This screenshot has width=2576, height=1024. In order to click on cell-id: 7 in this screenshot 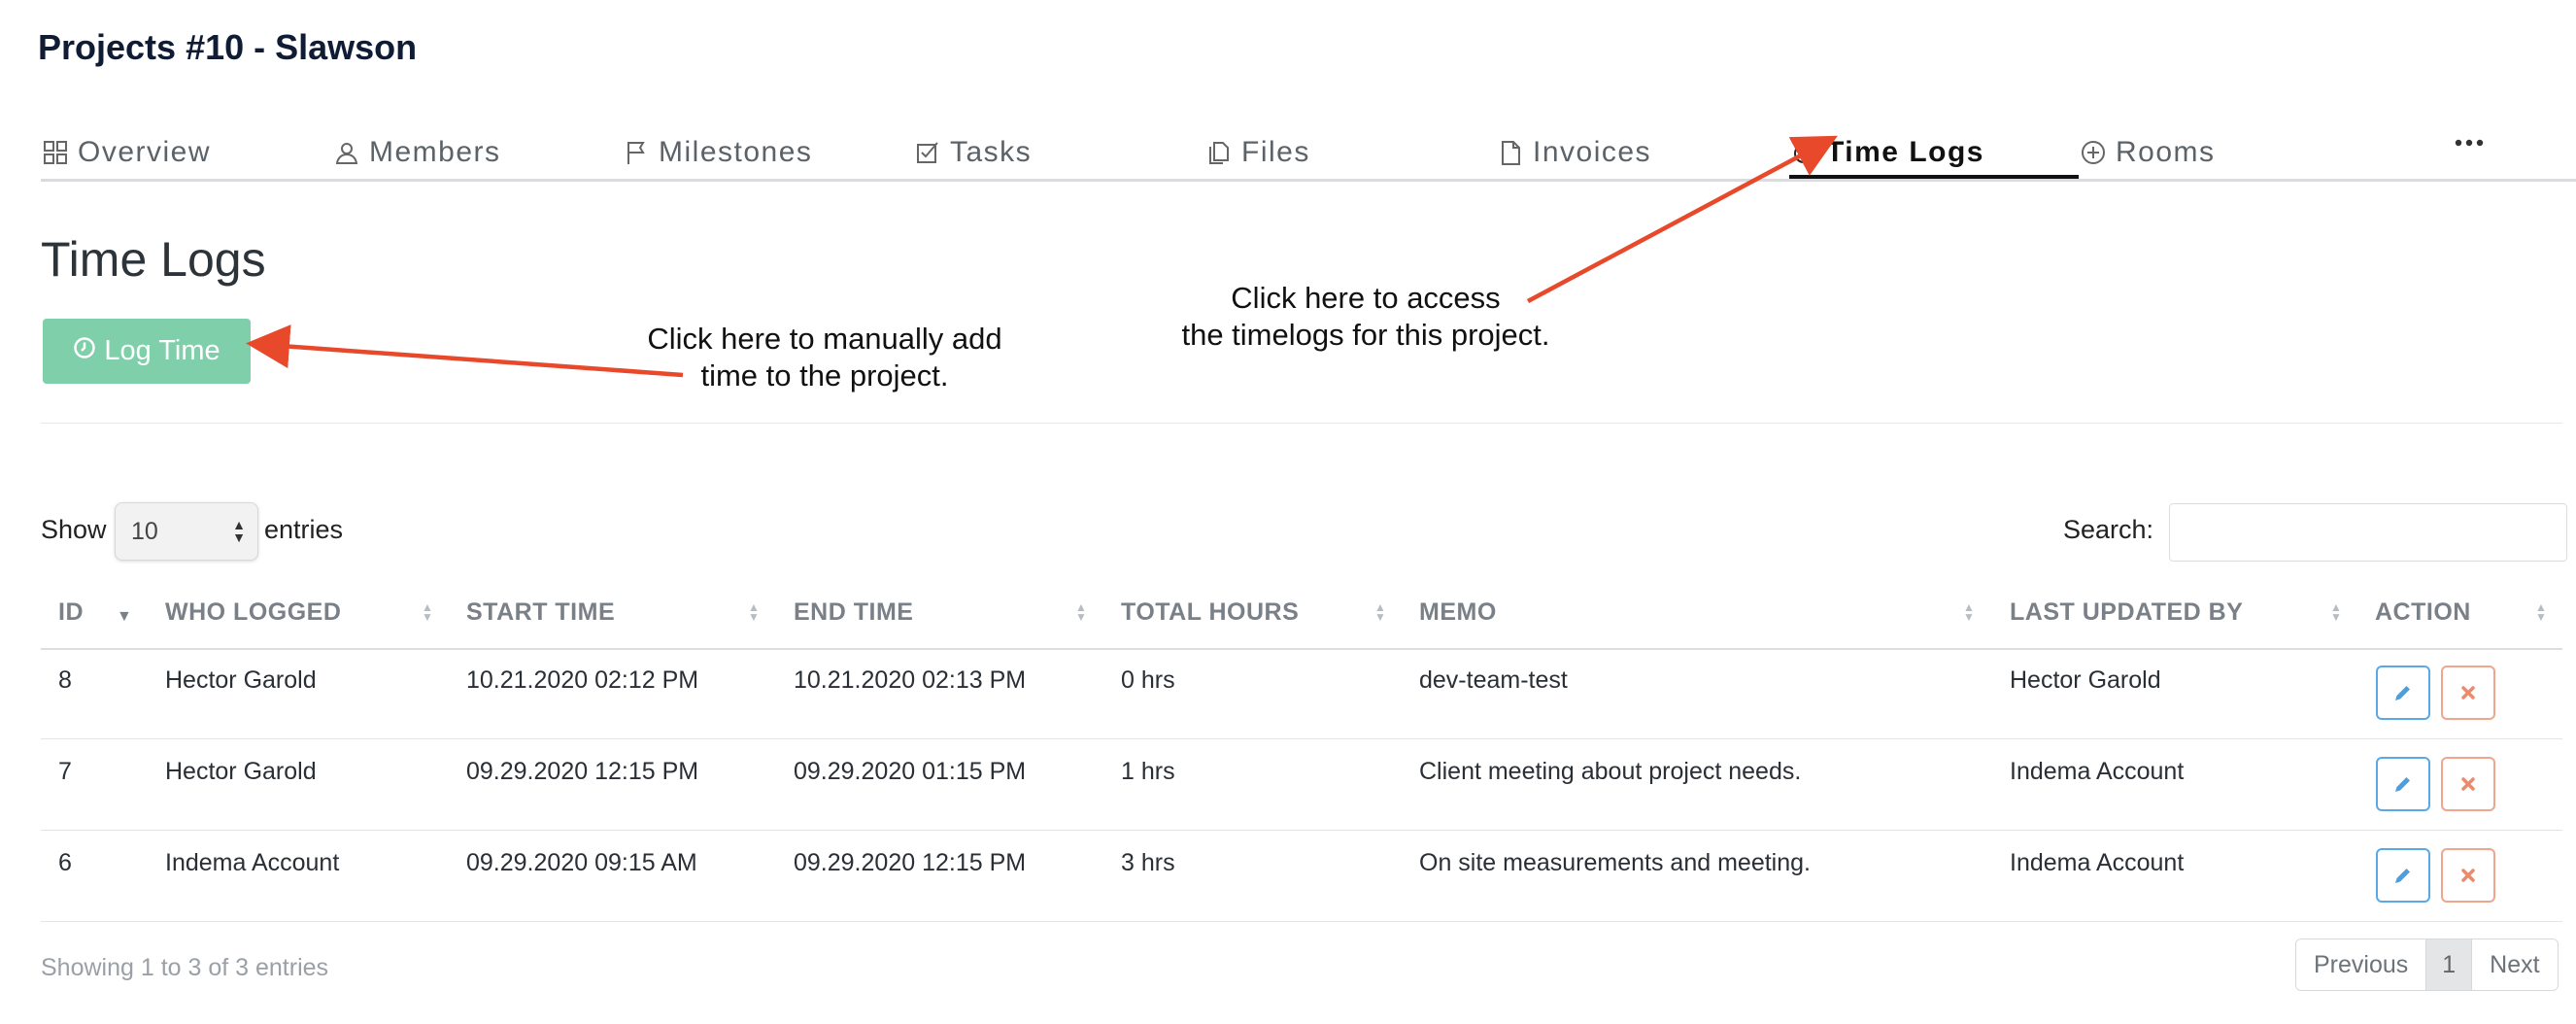, I will do `click(65, 771)`.